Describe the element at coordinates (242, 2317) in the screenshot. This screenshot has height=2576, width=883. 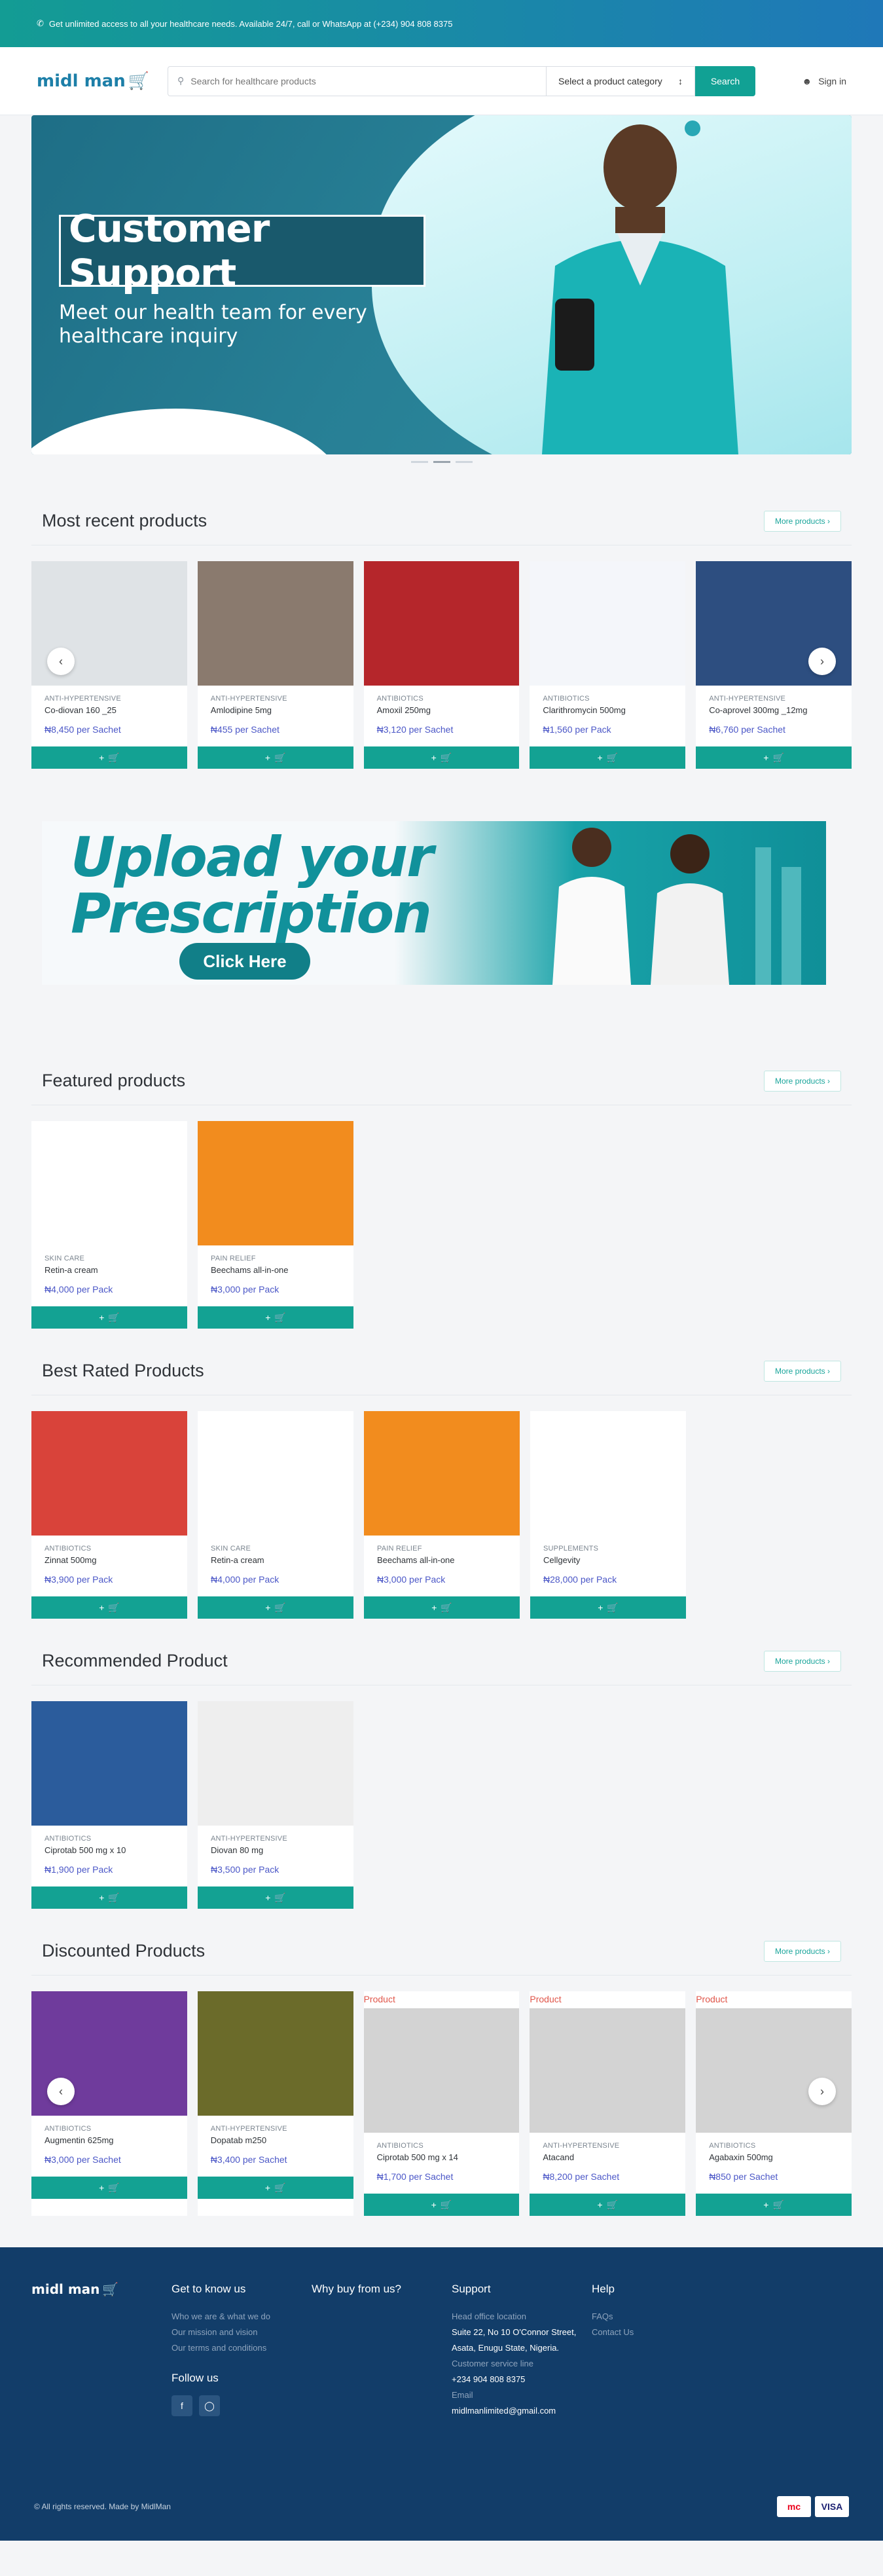
I see `footer-link: Who we are & what we do` at that location.